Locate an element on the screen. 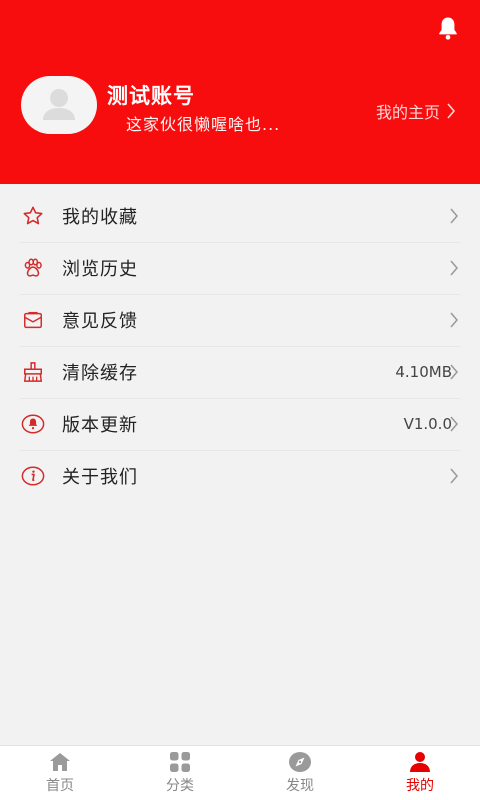 The height and width of the screenshot is (800, 480). home-icon is located at coordinates (60, 762).